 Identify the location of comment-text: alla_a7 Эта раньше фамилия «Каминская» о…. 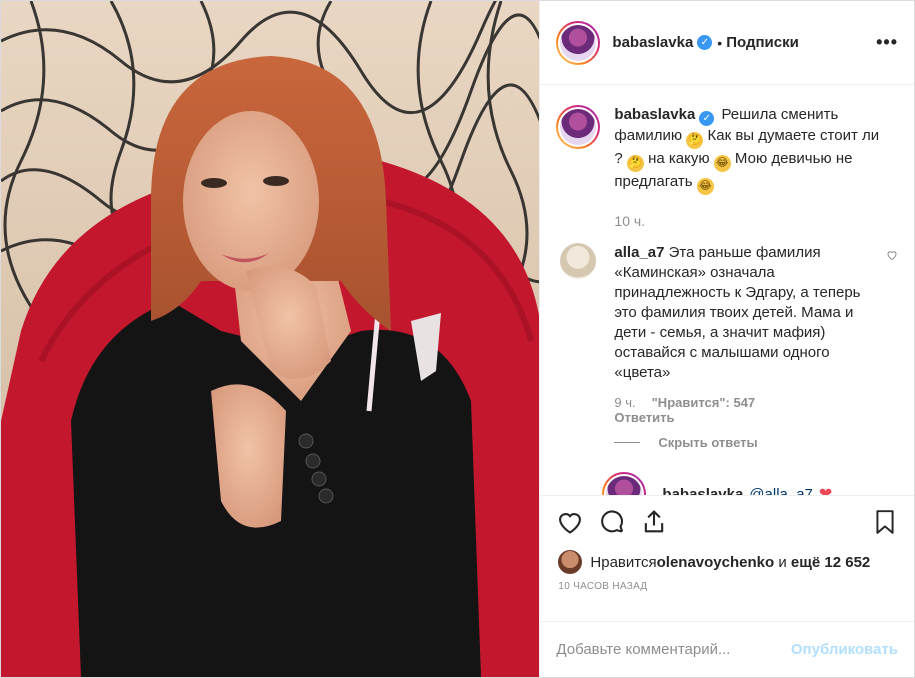
(749, 313).